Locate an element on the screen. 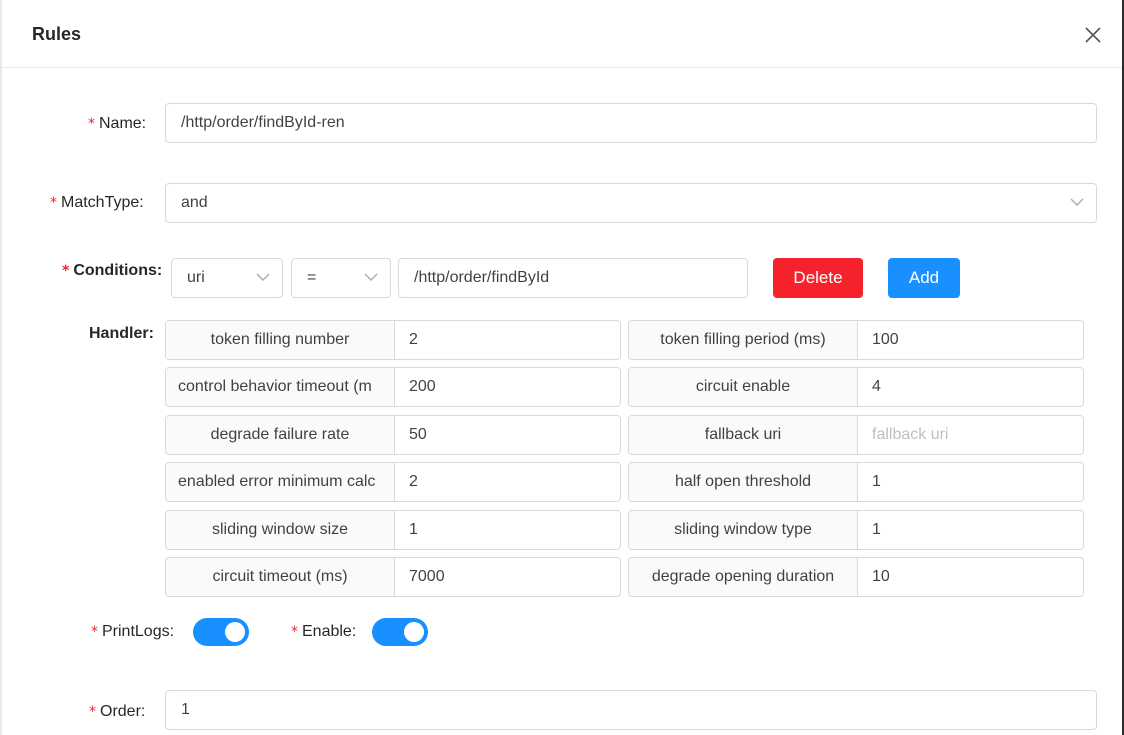 This screenshot has width=1124, height=735. handler-field-token-filling-period: token filling period (ms) 100 is located at coordinates (856, 340).